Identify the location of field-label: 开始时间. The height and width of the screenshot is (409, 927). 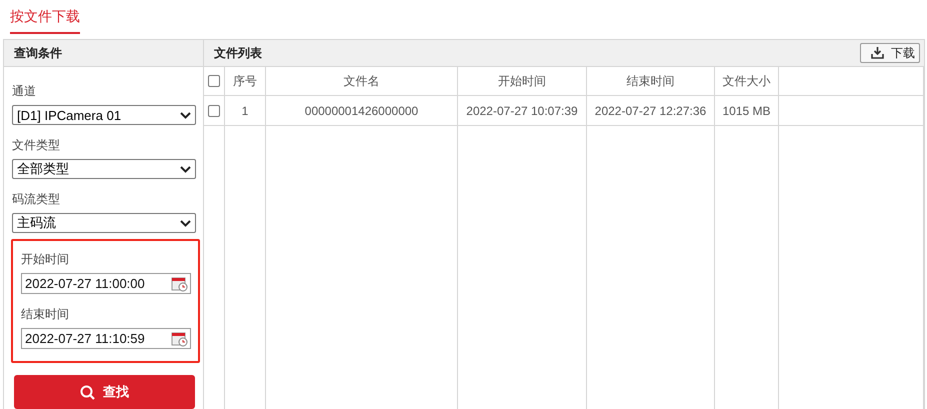
(45, 259).